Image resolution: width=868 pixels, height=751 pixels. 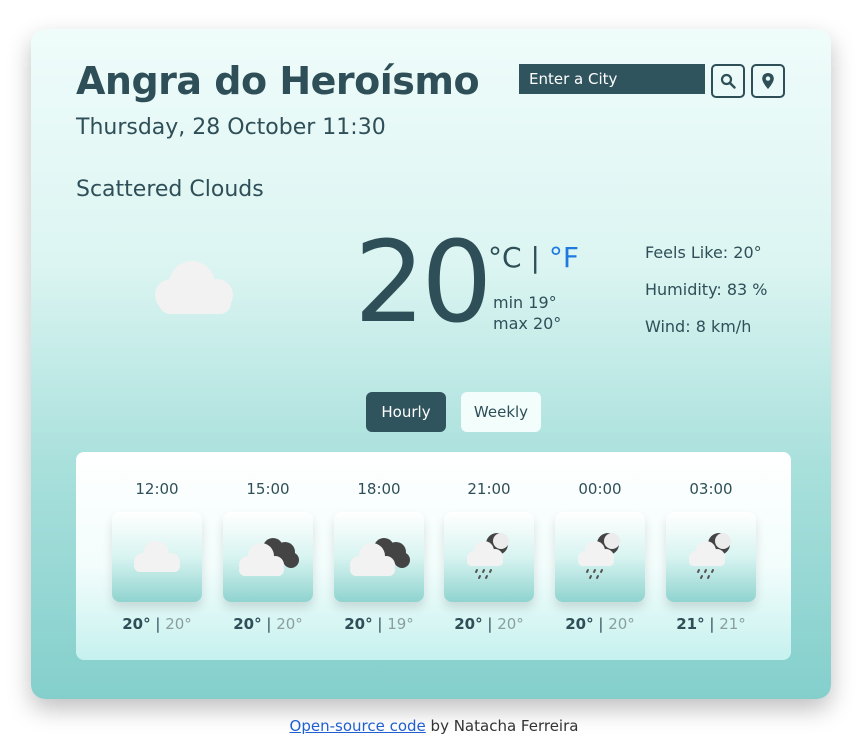 What do you see at coordinates (278, 81) in the screenshot?
I see `city-name: Angra do Heroísmo` at bounding box center [278, 81].